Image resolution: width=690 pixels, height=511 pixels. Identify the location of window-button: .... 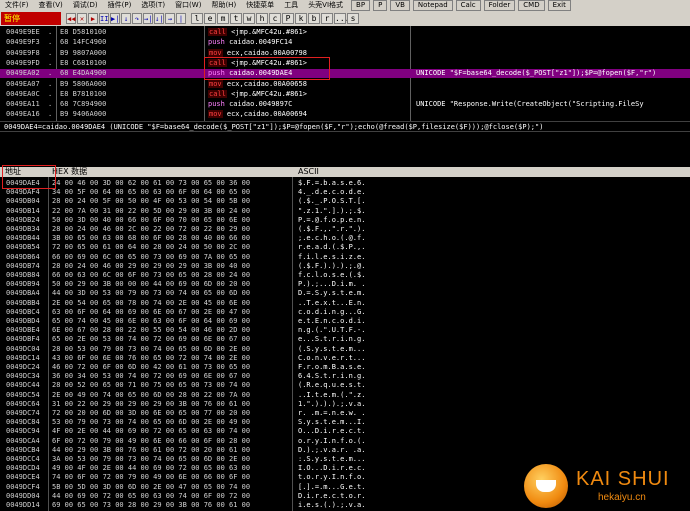
(341, 18).